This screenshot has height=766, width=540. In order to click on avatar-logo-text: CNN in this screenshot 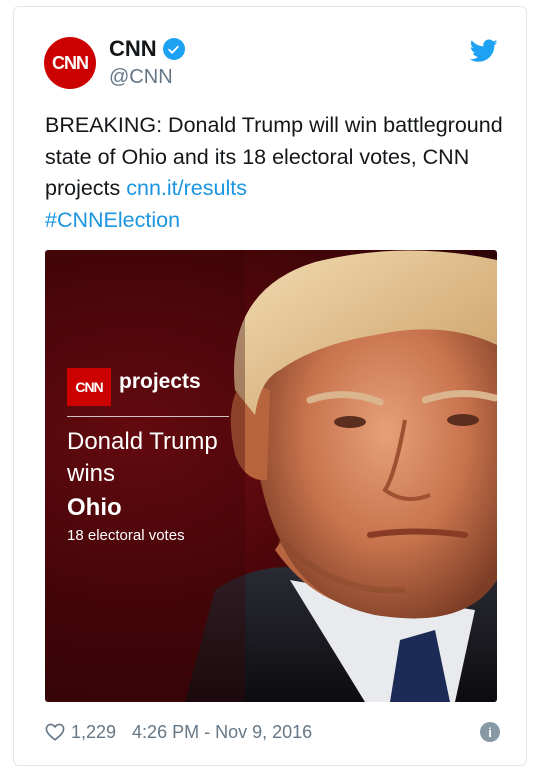, I will do `click(70, 62)`.